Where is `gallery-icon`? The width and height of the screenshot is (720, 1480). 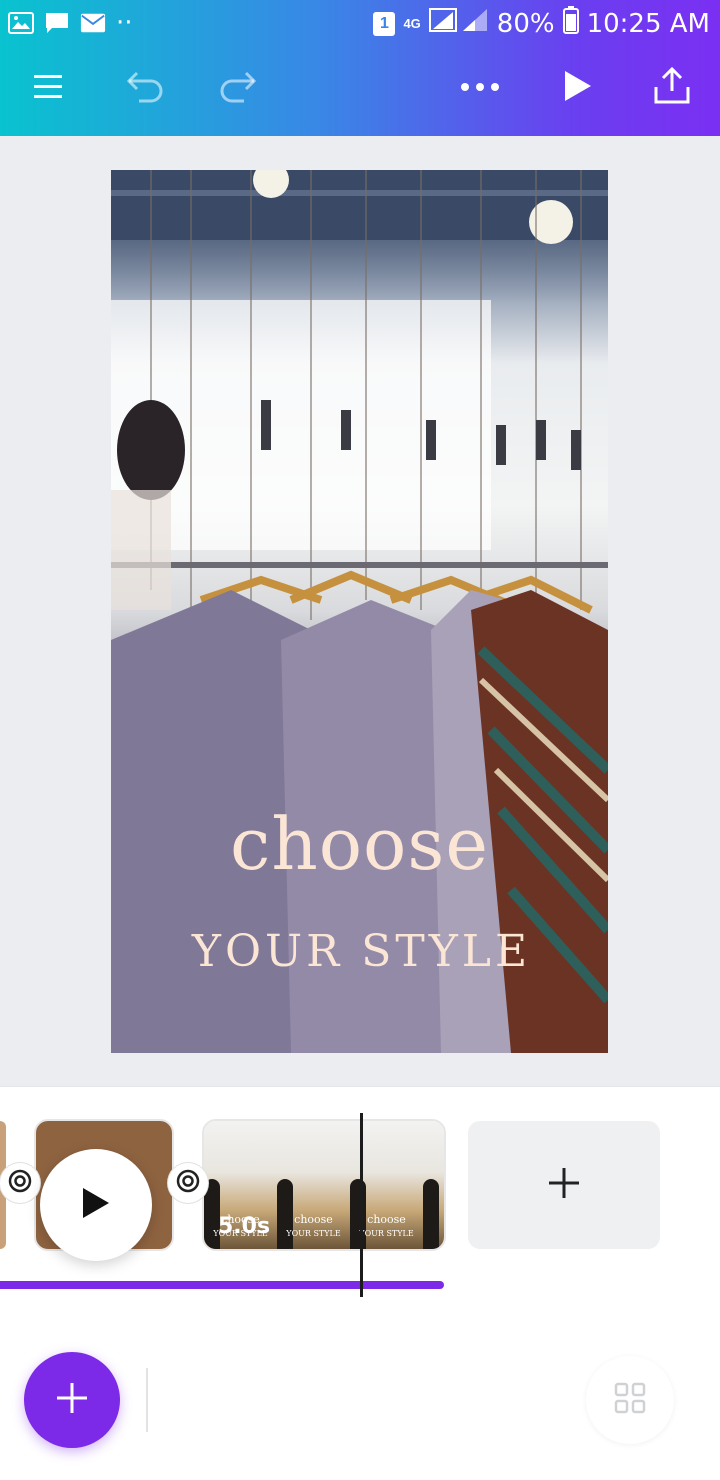
gallery-icon is located at coordinates (21, 23).